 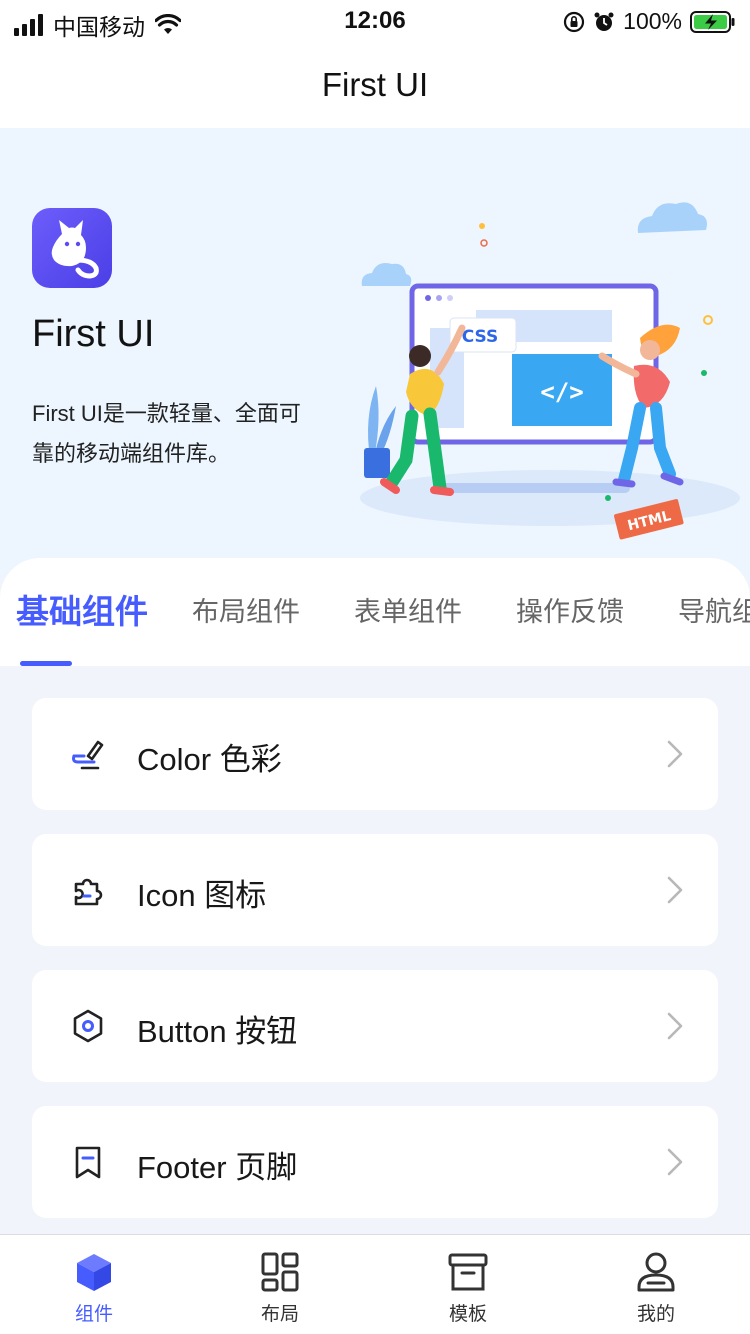 I want to click on list-item-color: Color 色彩, so click(x=375, y=754).